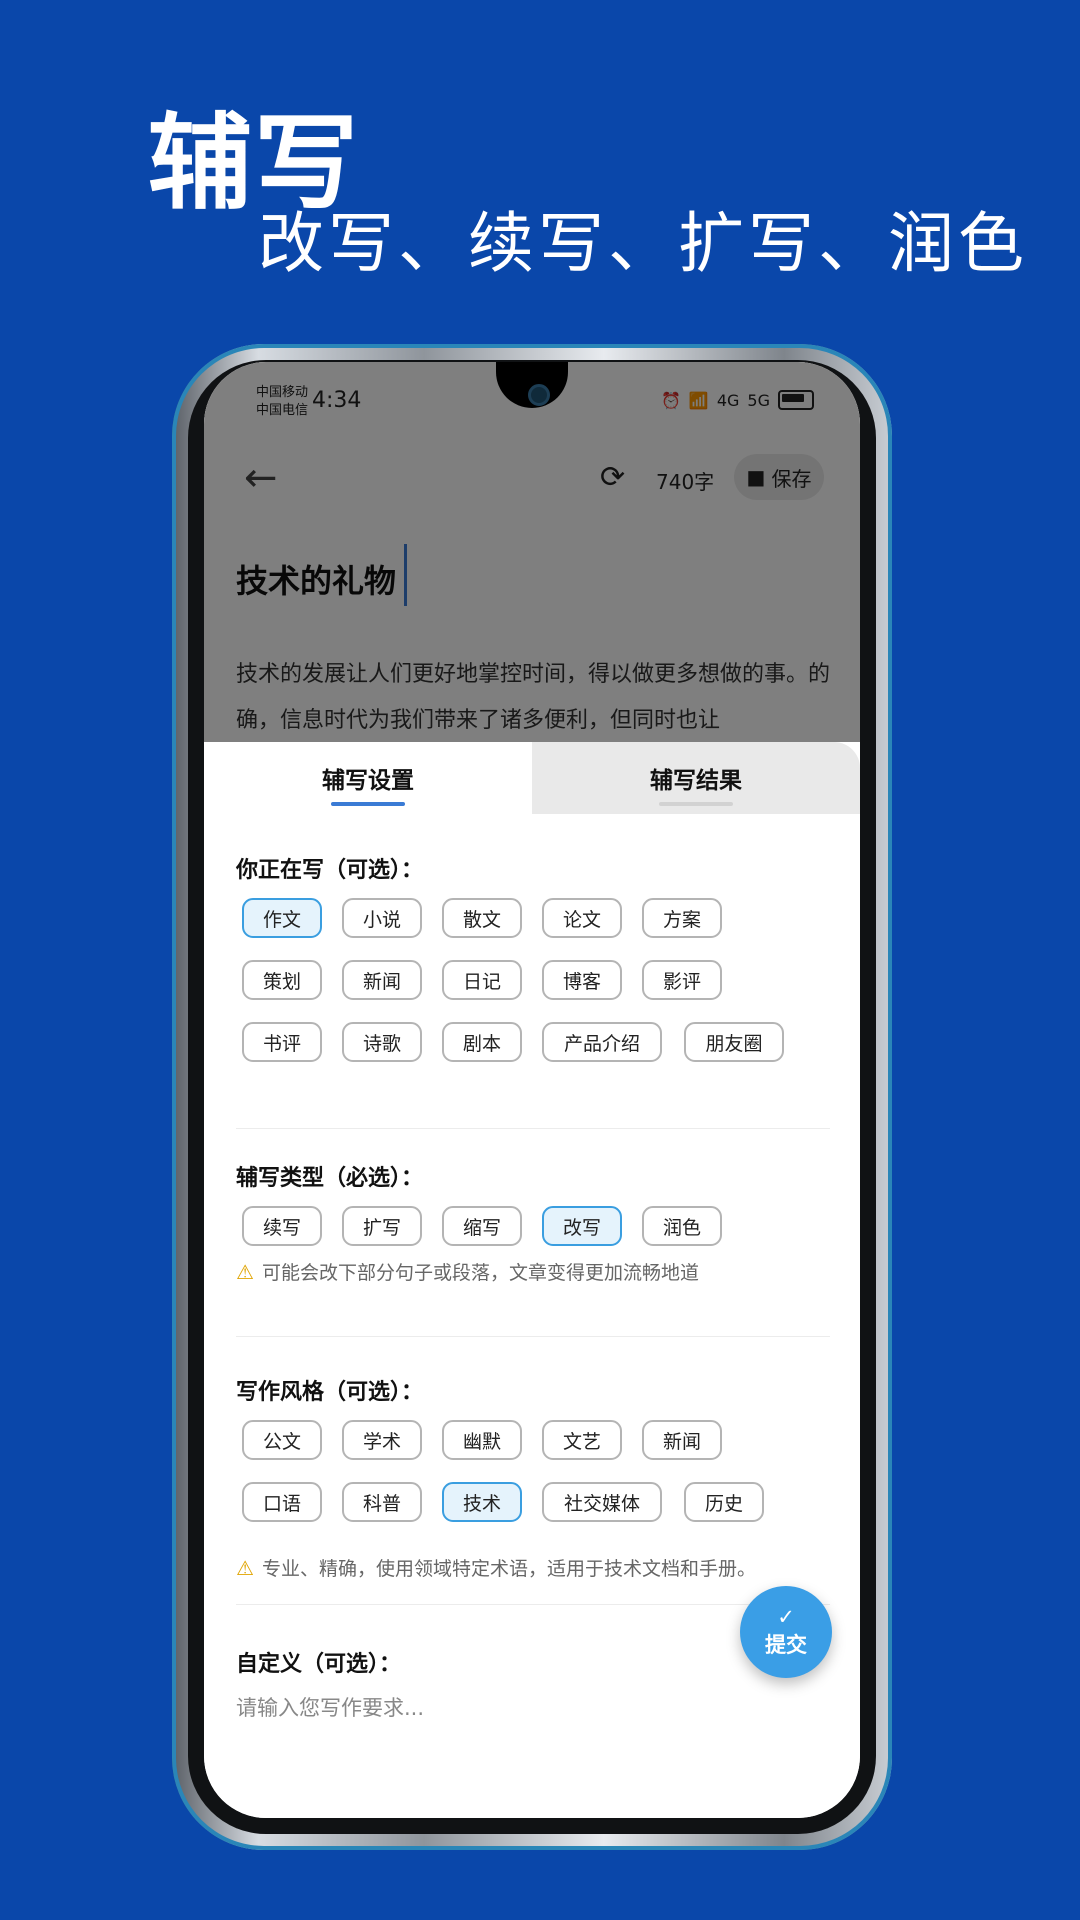 The height and width of the screenshot is (1920, 1080). I want to click on modal-overlay, so click(532, 552).